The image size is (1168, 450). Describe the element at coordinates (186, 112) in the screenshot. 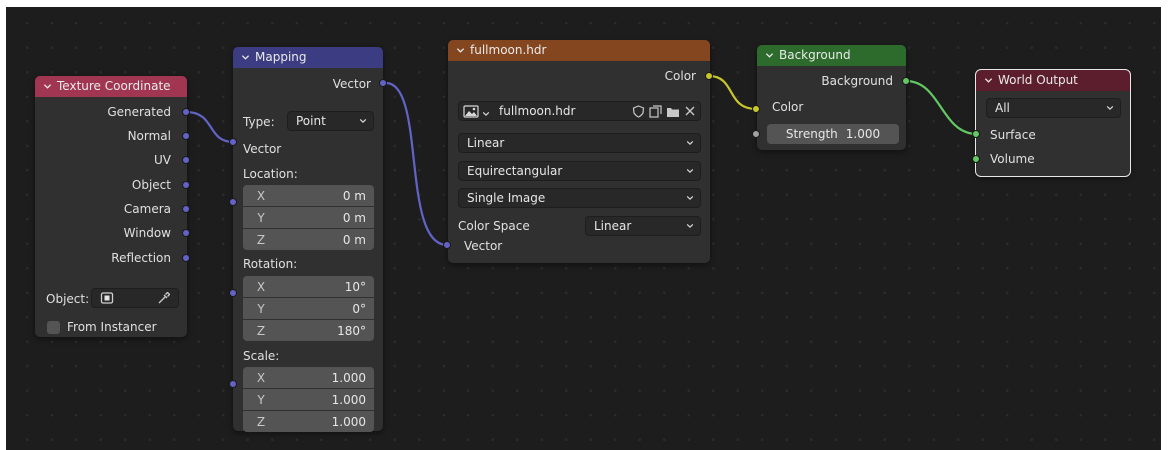

I see `socket-generated` at that location.